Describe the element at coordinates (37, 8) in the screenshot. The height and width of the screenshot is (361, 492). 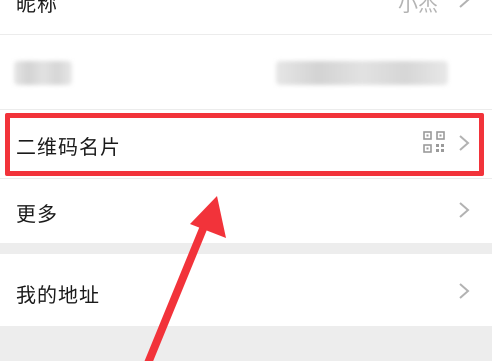
I see `nickname-label: 昵称` at that location.